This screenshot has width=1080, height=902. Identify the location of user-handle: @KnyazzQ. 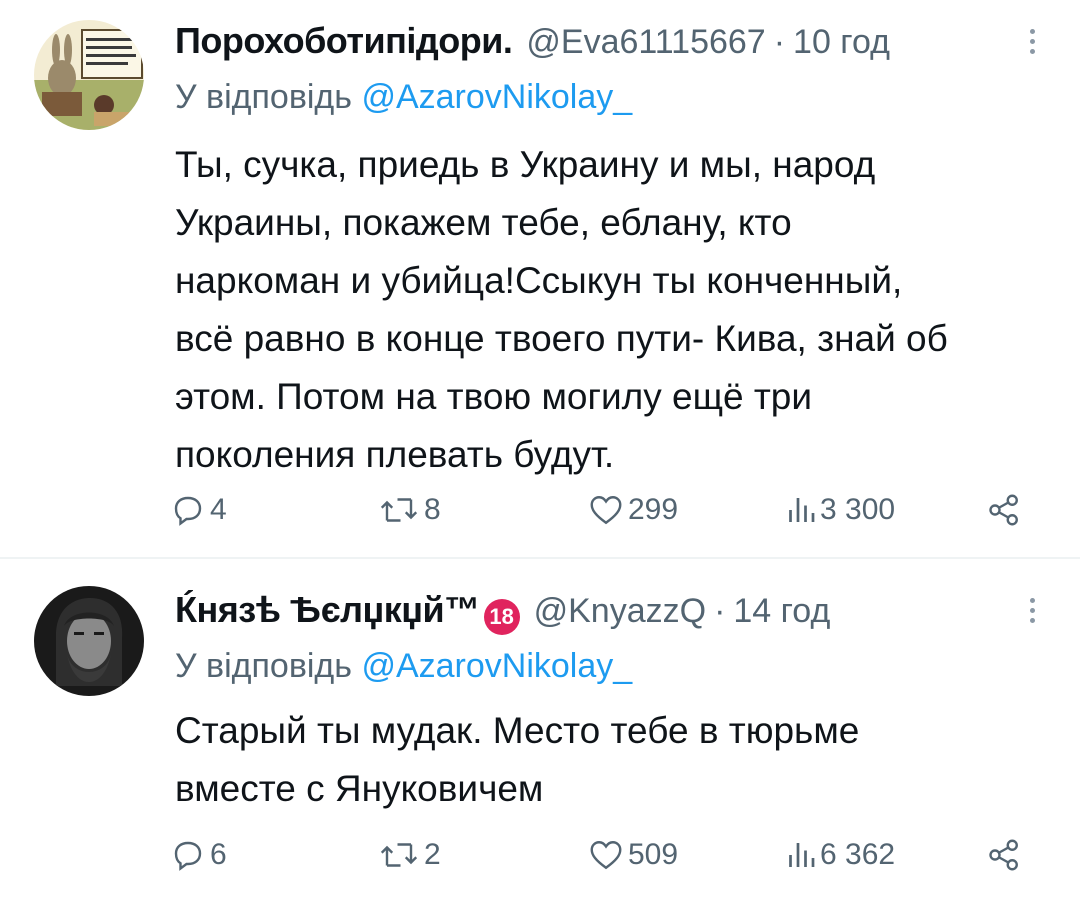
(620, 611).